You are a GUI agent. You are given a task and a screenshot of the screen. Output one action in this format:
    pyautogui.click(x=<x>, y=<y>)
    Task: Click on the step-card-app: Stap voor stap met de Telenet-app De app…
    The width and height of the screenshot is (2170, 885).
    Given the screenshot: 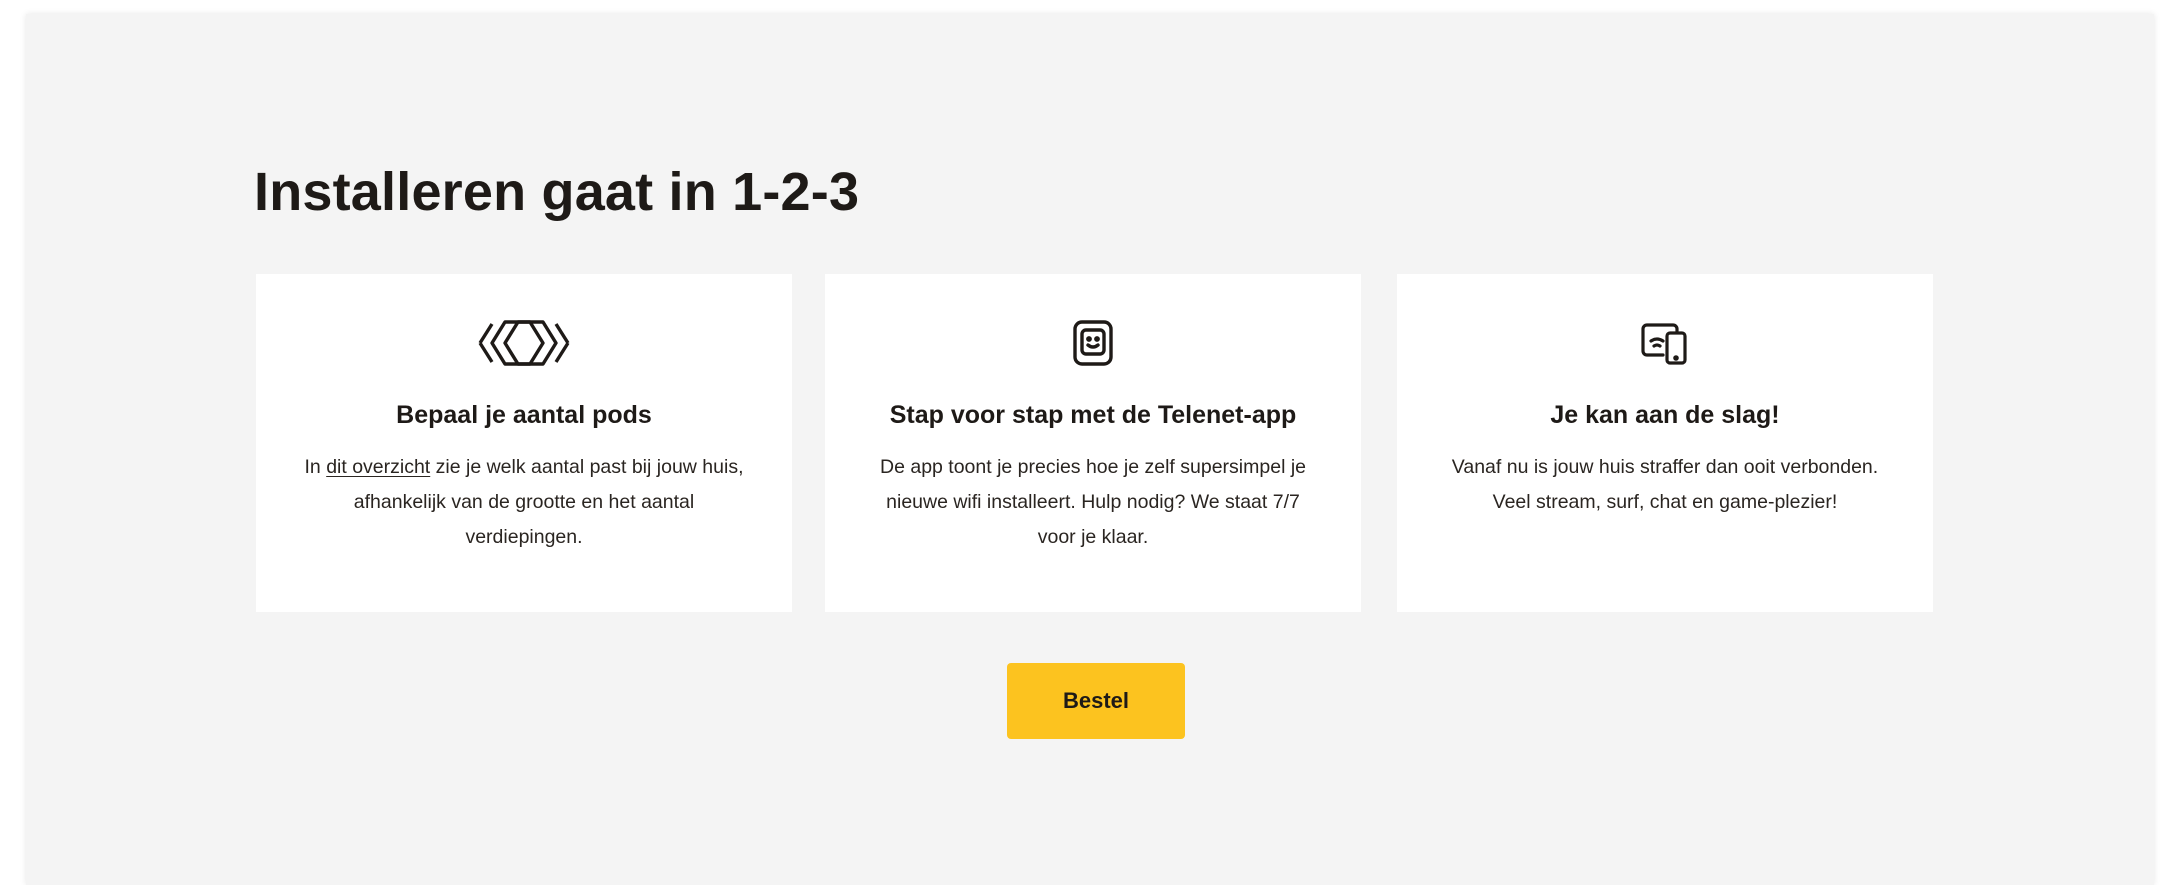 What is the action you would take?
    pyautogui.click(x=1093, y=443)
    